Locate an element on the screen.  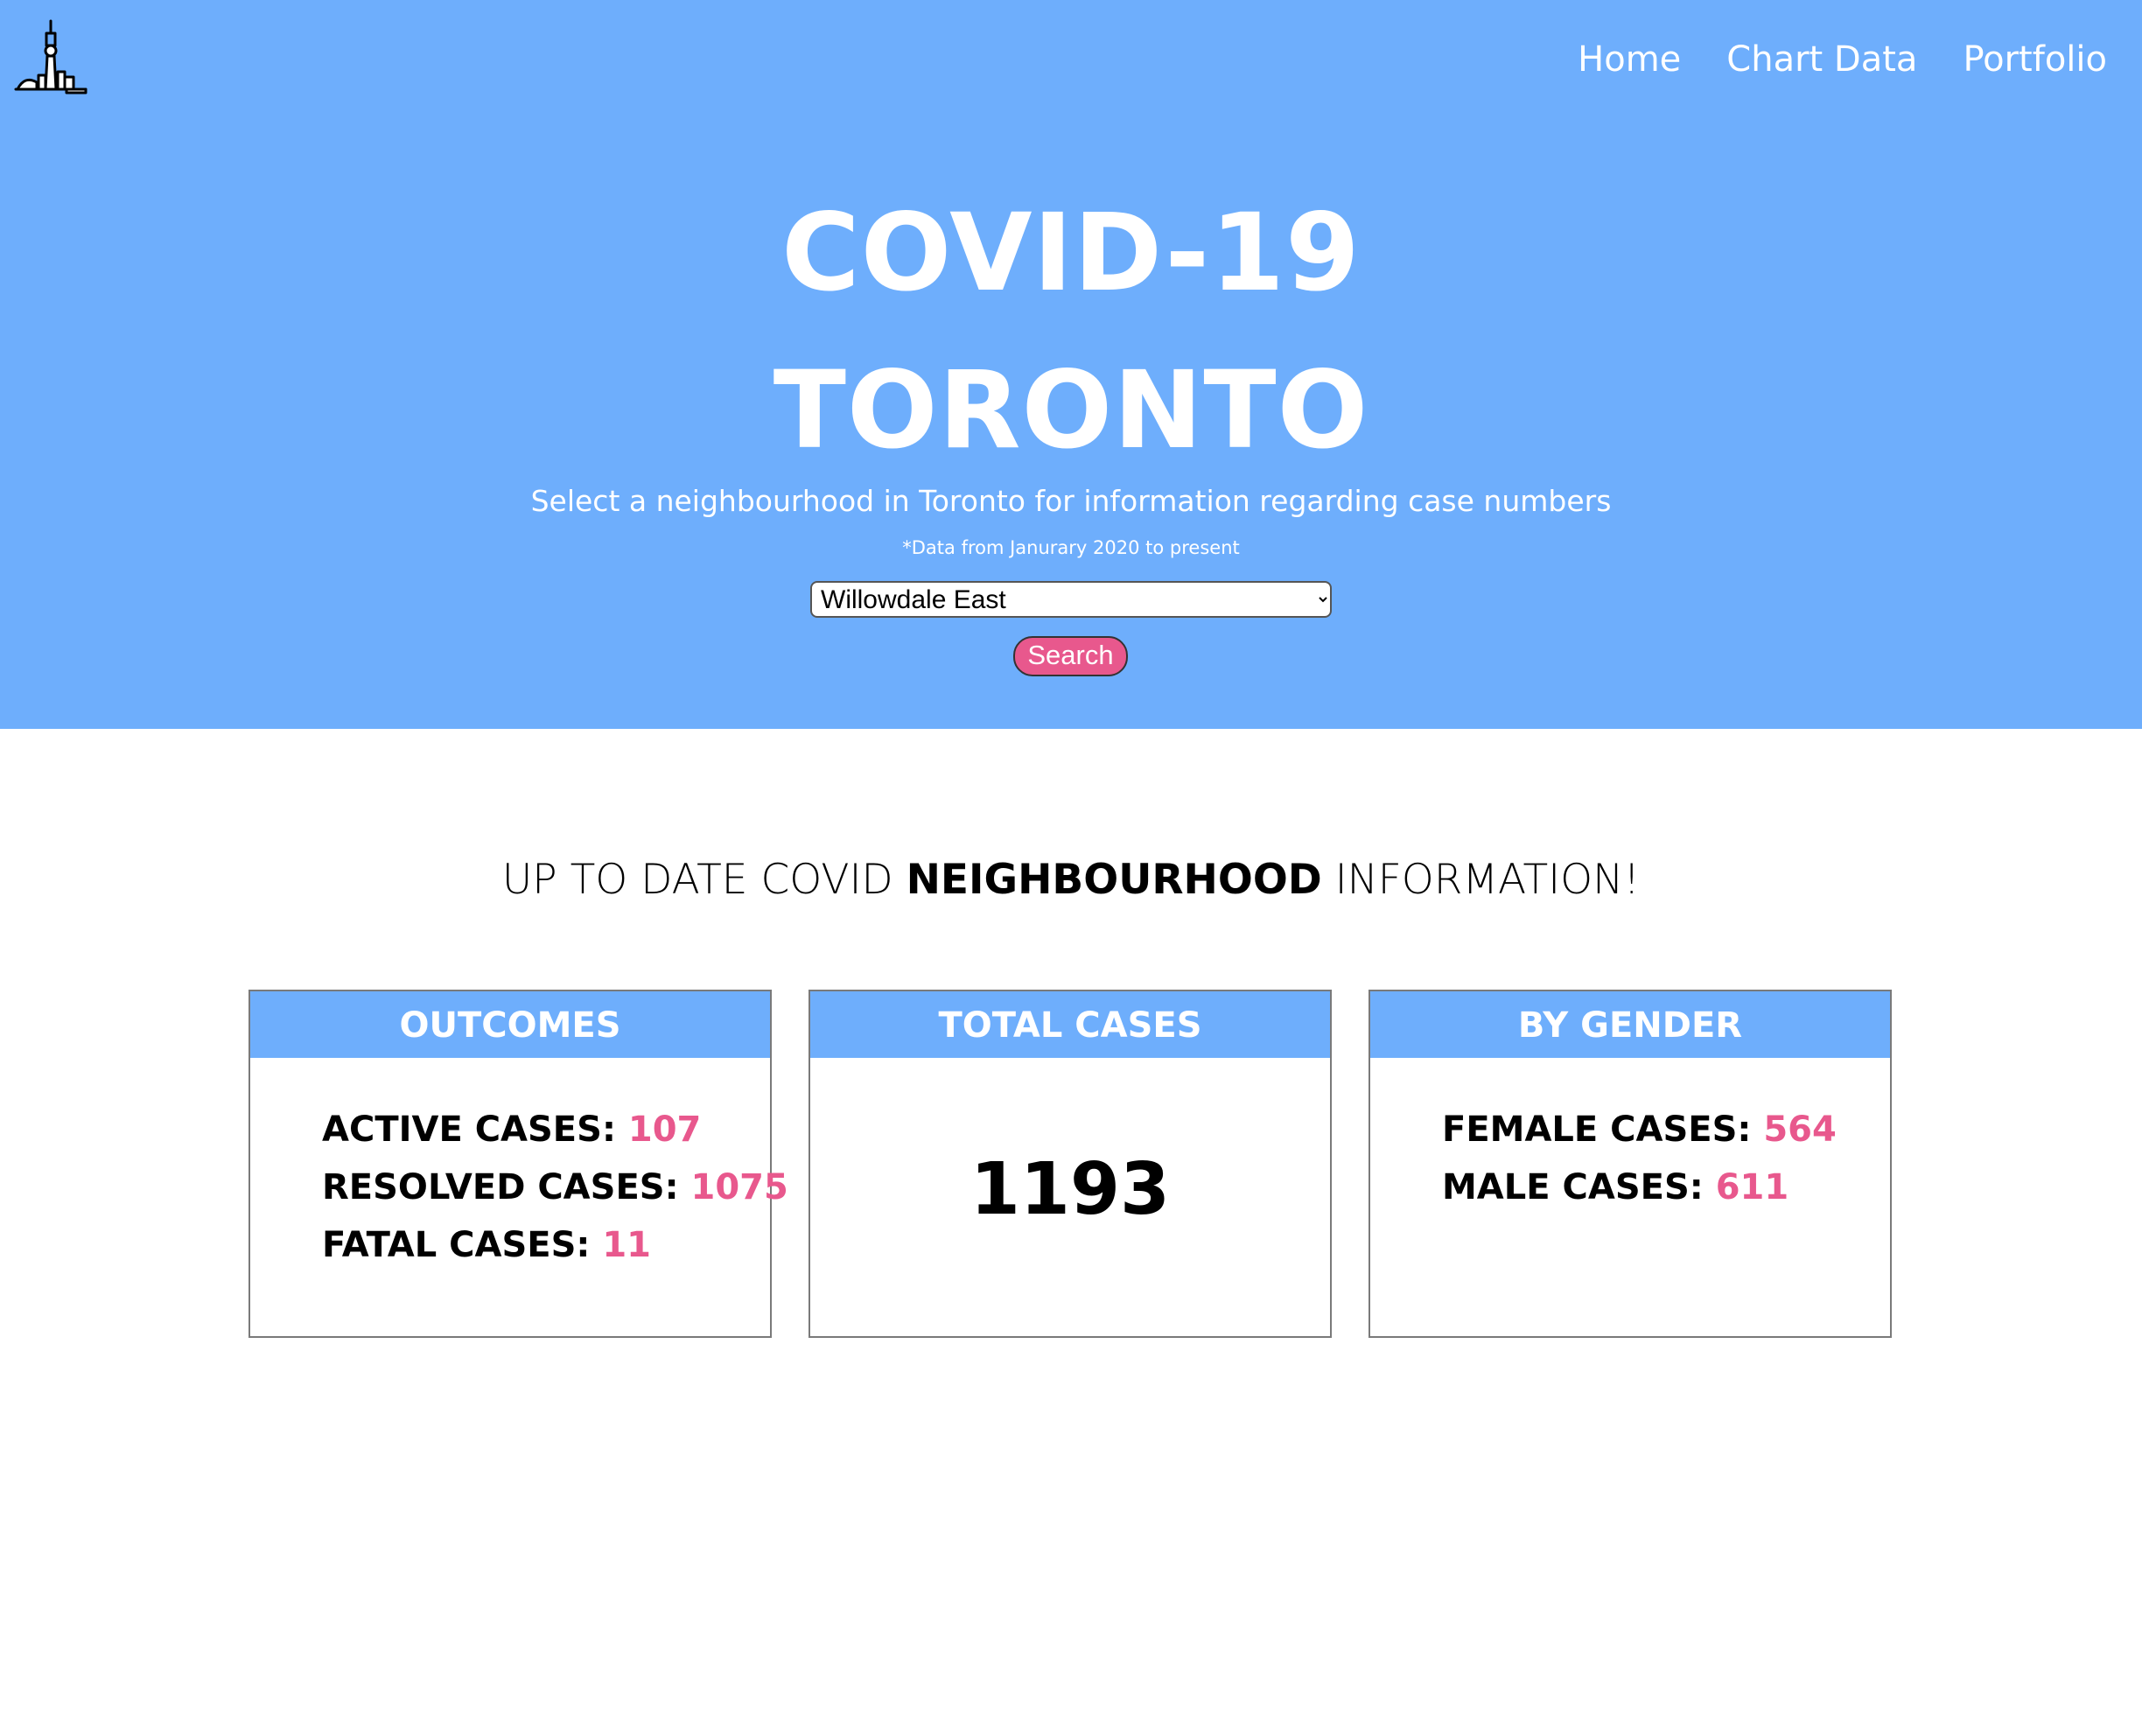
outcomes-card-title: OUTCOMES is located at coordinates (510, 1024).